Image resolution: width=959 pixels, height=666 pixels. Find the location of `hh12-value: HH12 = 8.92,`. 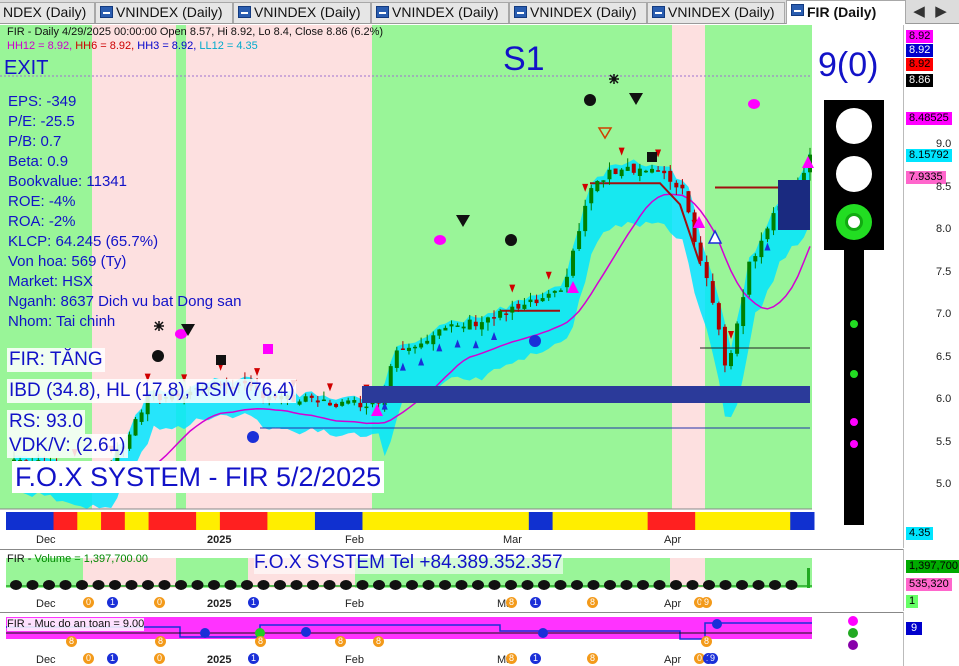

hh12-value: HH12 = 8.92, is located at coordinates (41, 46).